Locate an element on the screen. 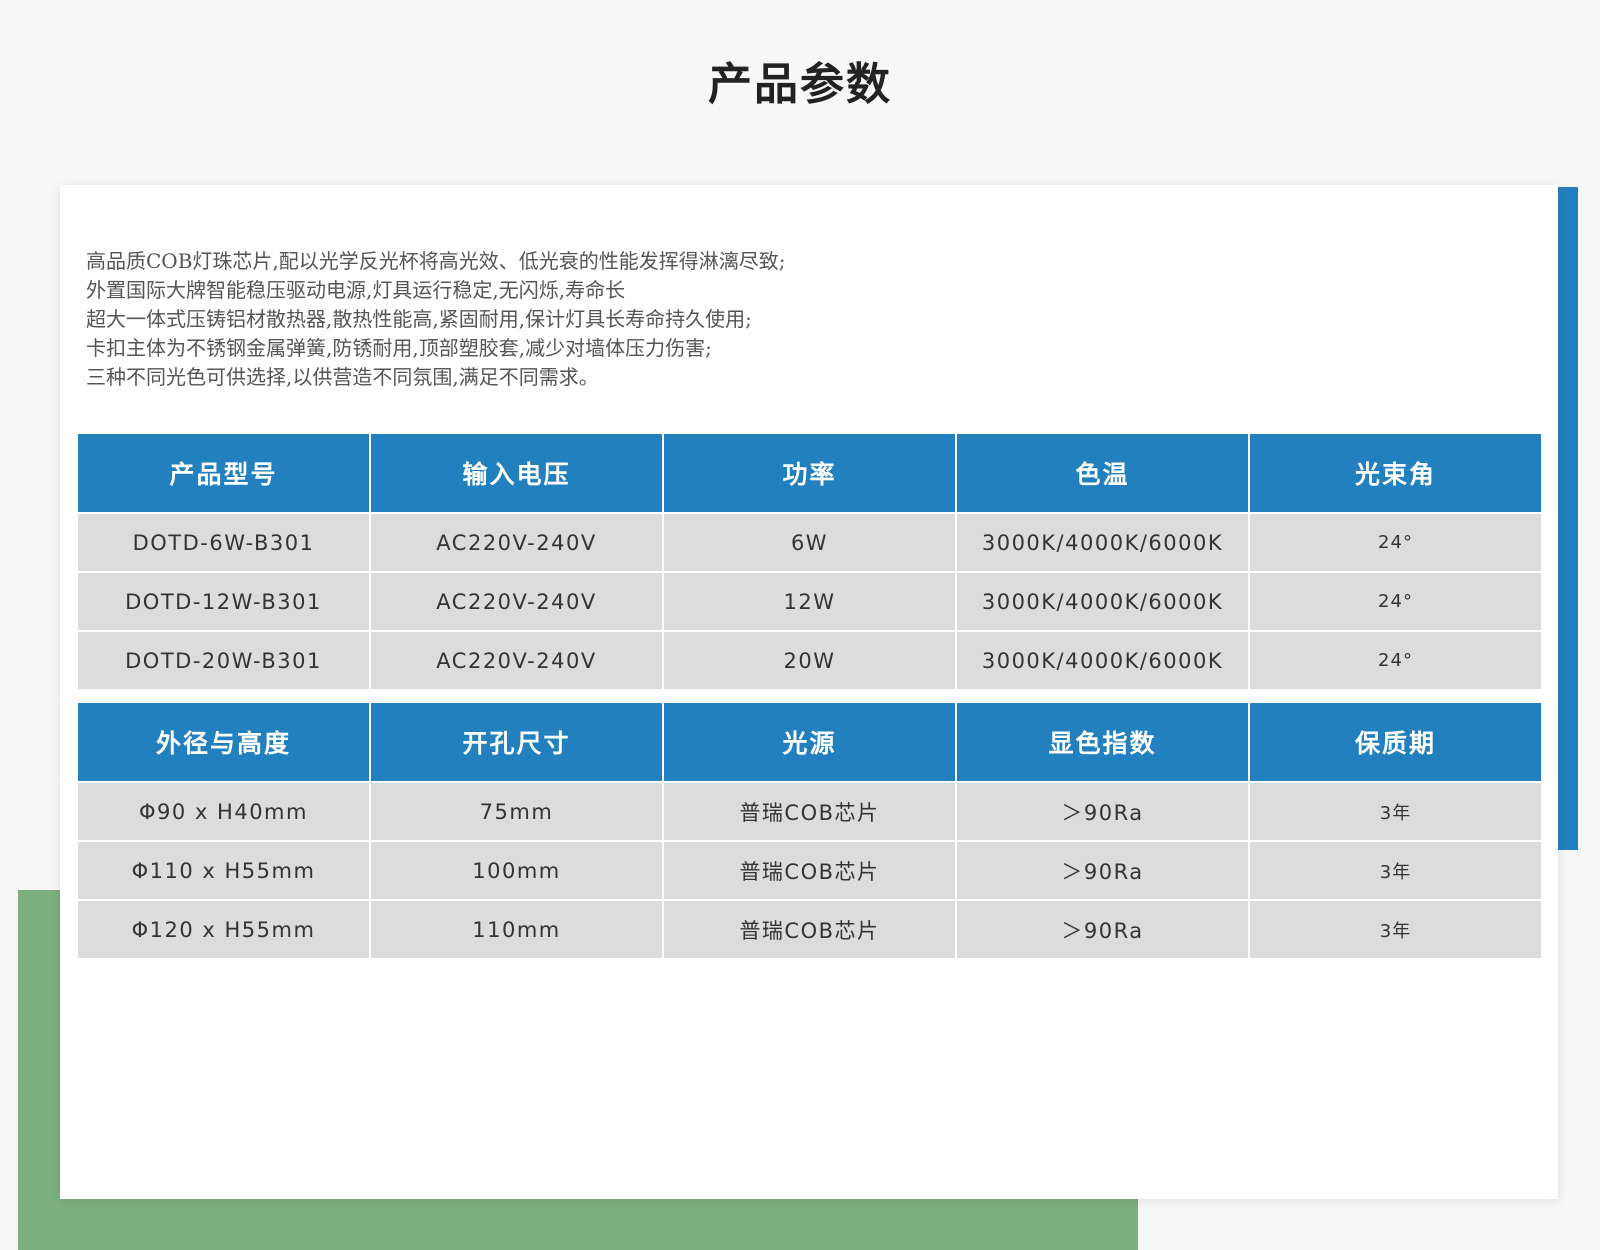  cell-model: DOTD-12W-B301 is located at coordinates (223, 602).